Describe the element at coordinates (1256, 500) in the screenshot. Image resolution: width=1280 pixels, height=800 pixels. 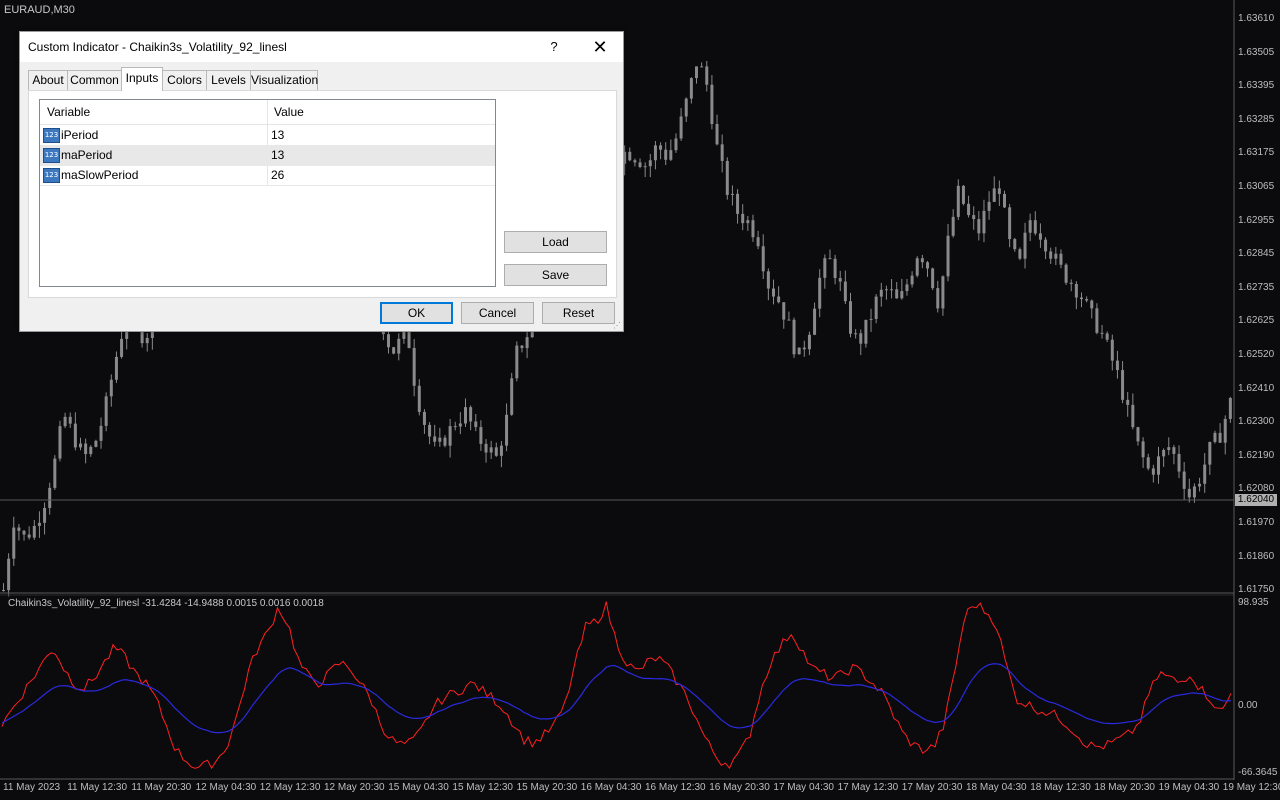
I see `current-price-badge: 1.62040` at that location.